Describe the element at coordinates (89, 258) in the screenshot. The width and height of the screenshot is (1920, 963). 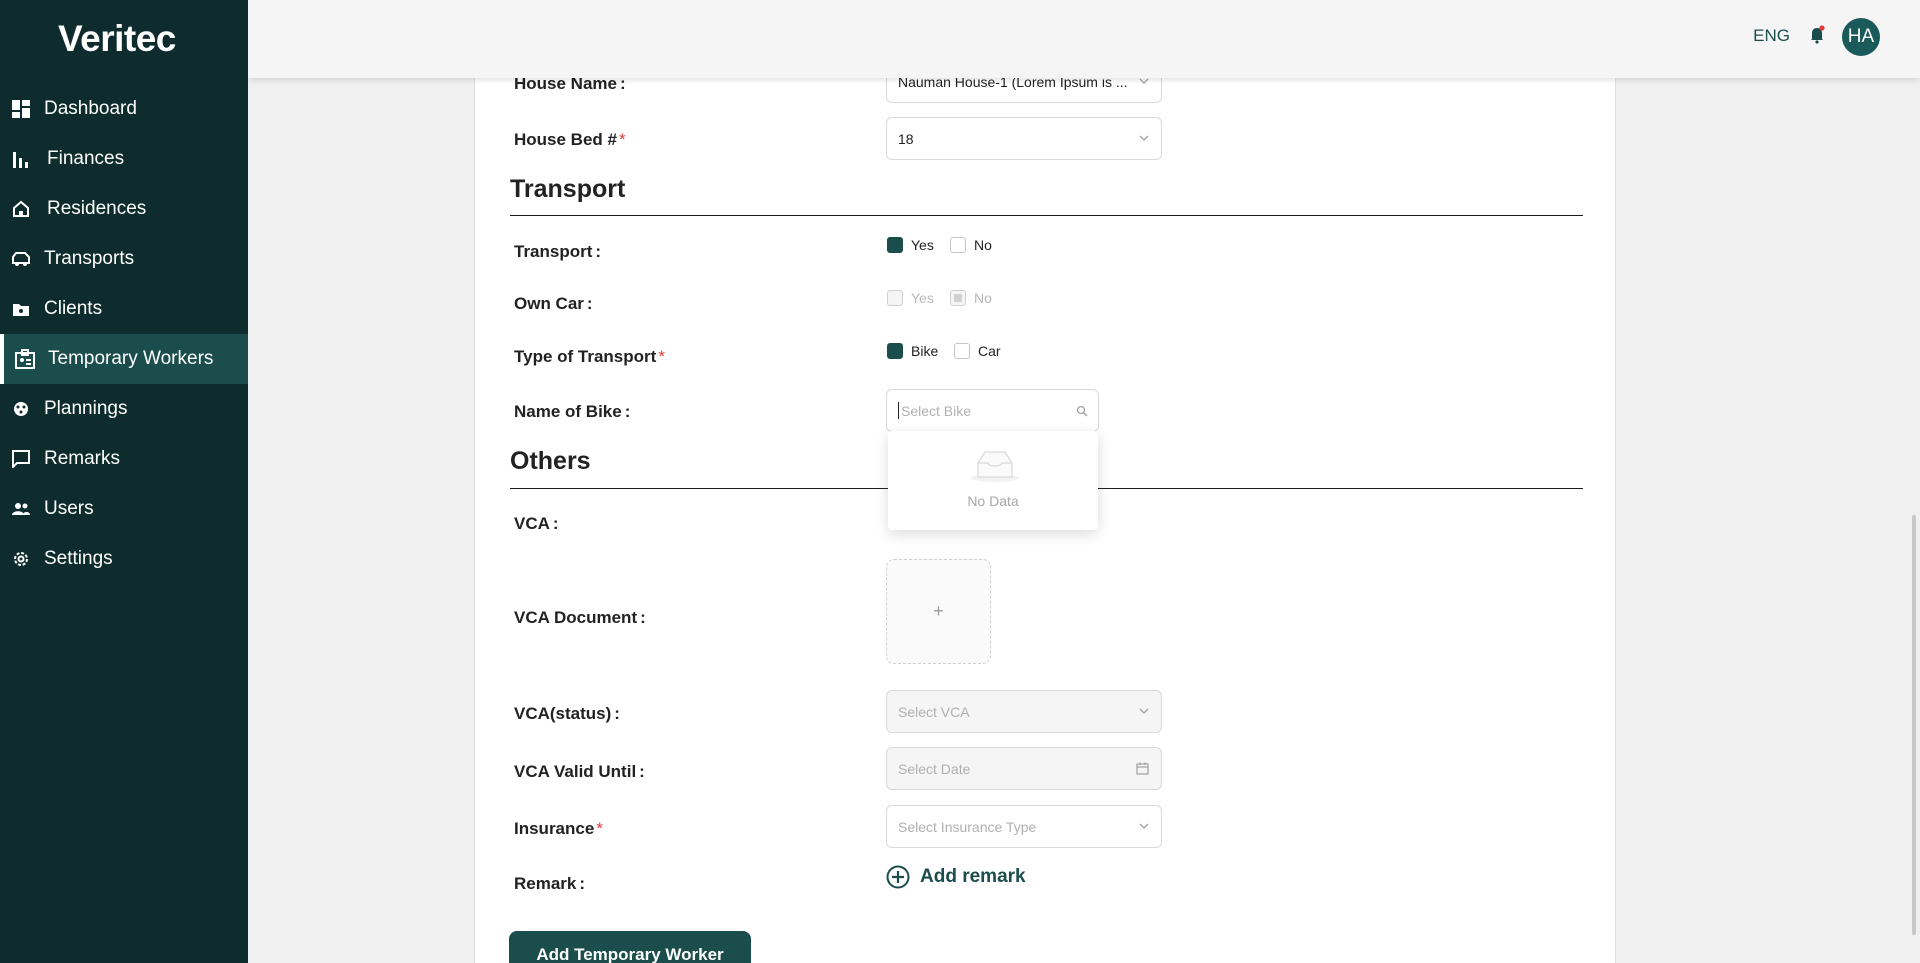
I see `sidebar-item-label: Transports` at that location.